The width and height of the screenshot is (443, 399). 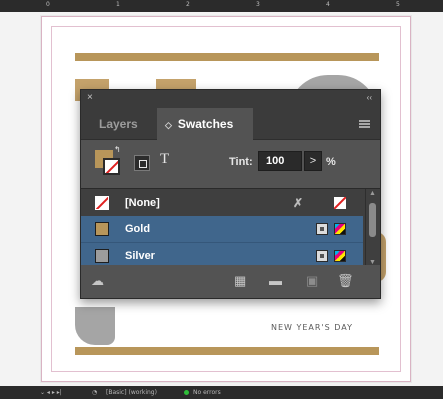 What do you see at coordinates (138, 229) in the screenshot?
I see `swatch-name: Gold` at bounding box center [138, 229].